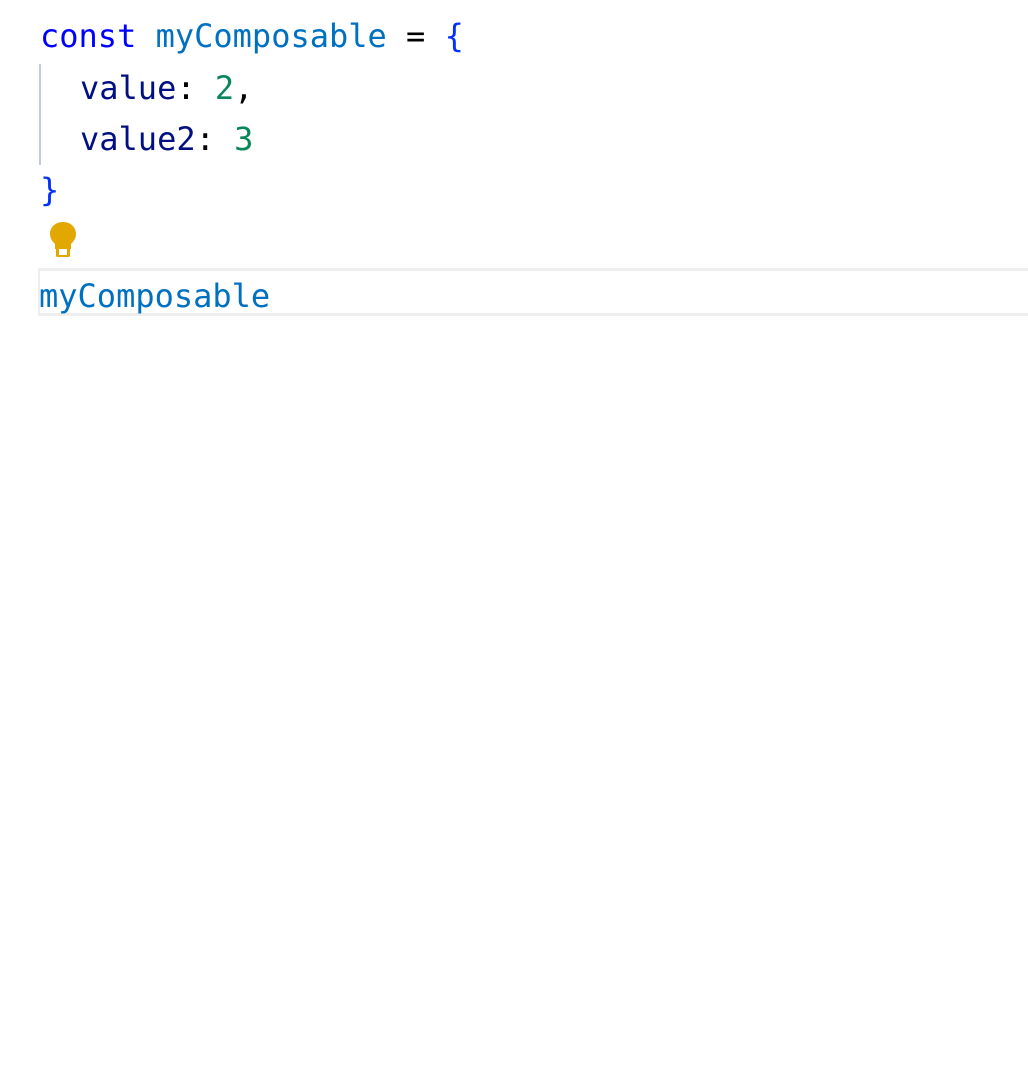 The image size is (1028, 1070). Describe the element at coordinates (244, 139) in the screenshot. I see `number-literal: 3` at that location.